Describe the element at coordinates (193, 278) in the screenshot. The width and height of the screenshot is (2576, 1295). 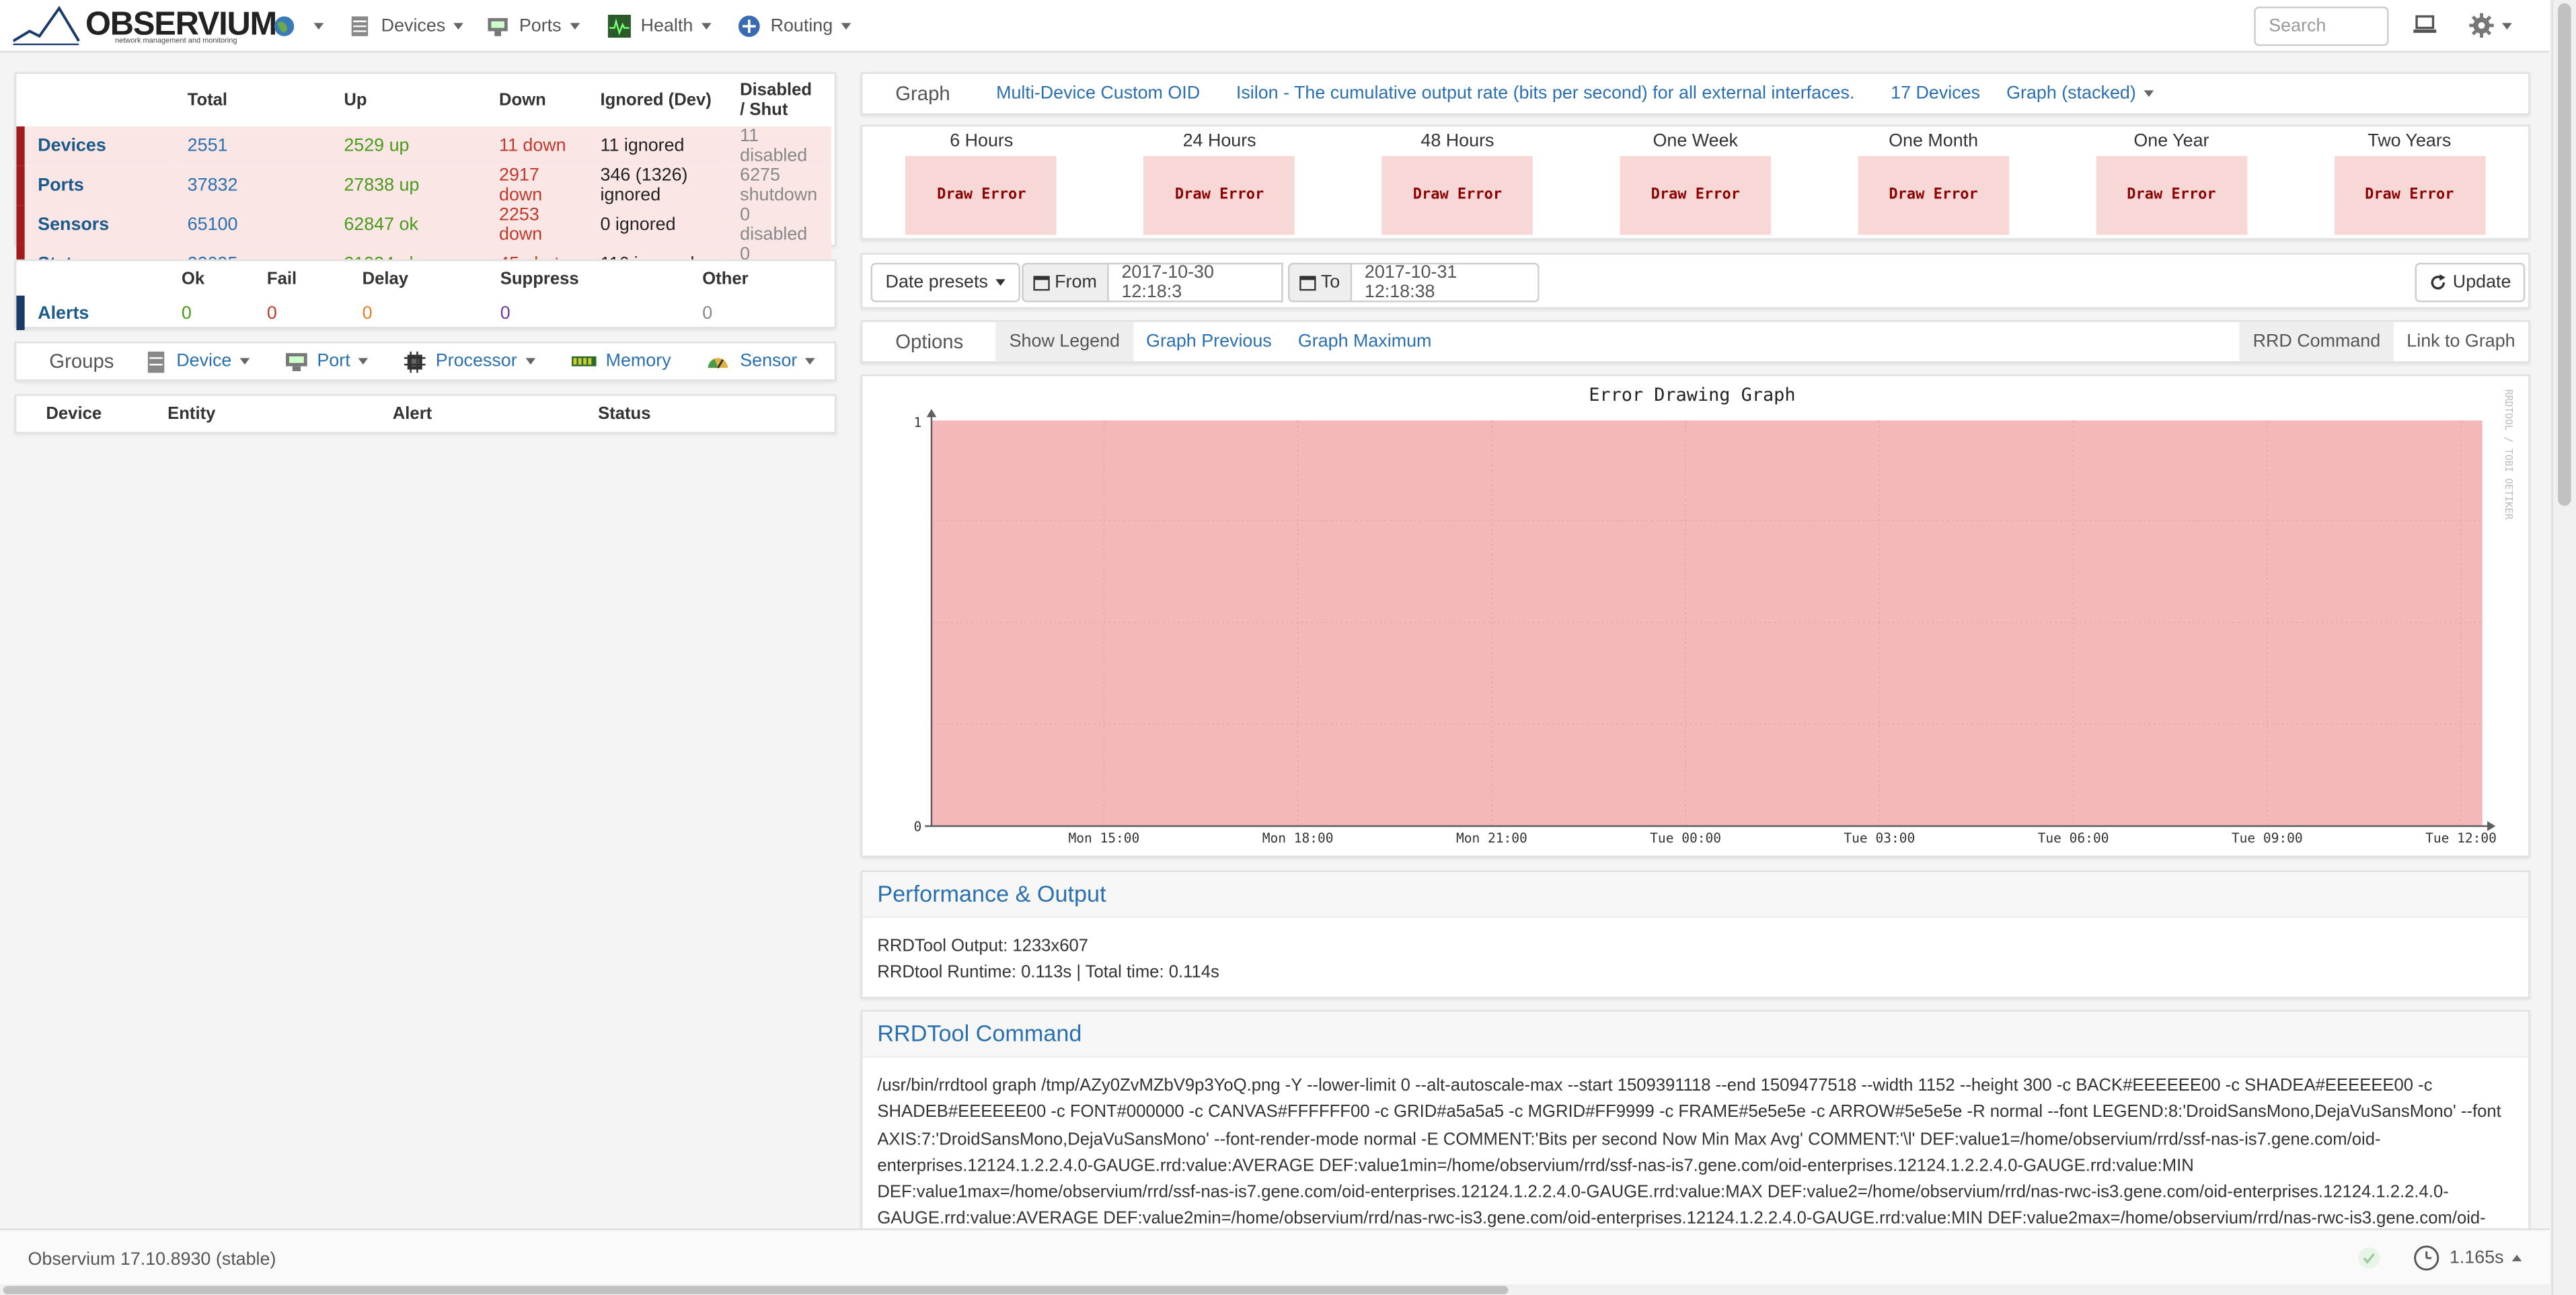
I see `column-header: Ok` at that location.